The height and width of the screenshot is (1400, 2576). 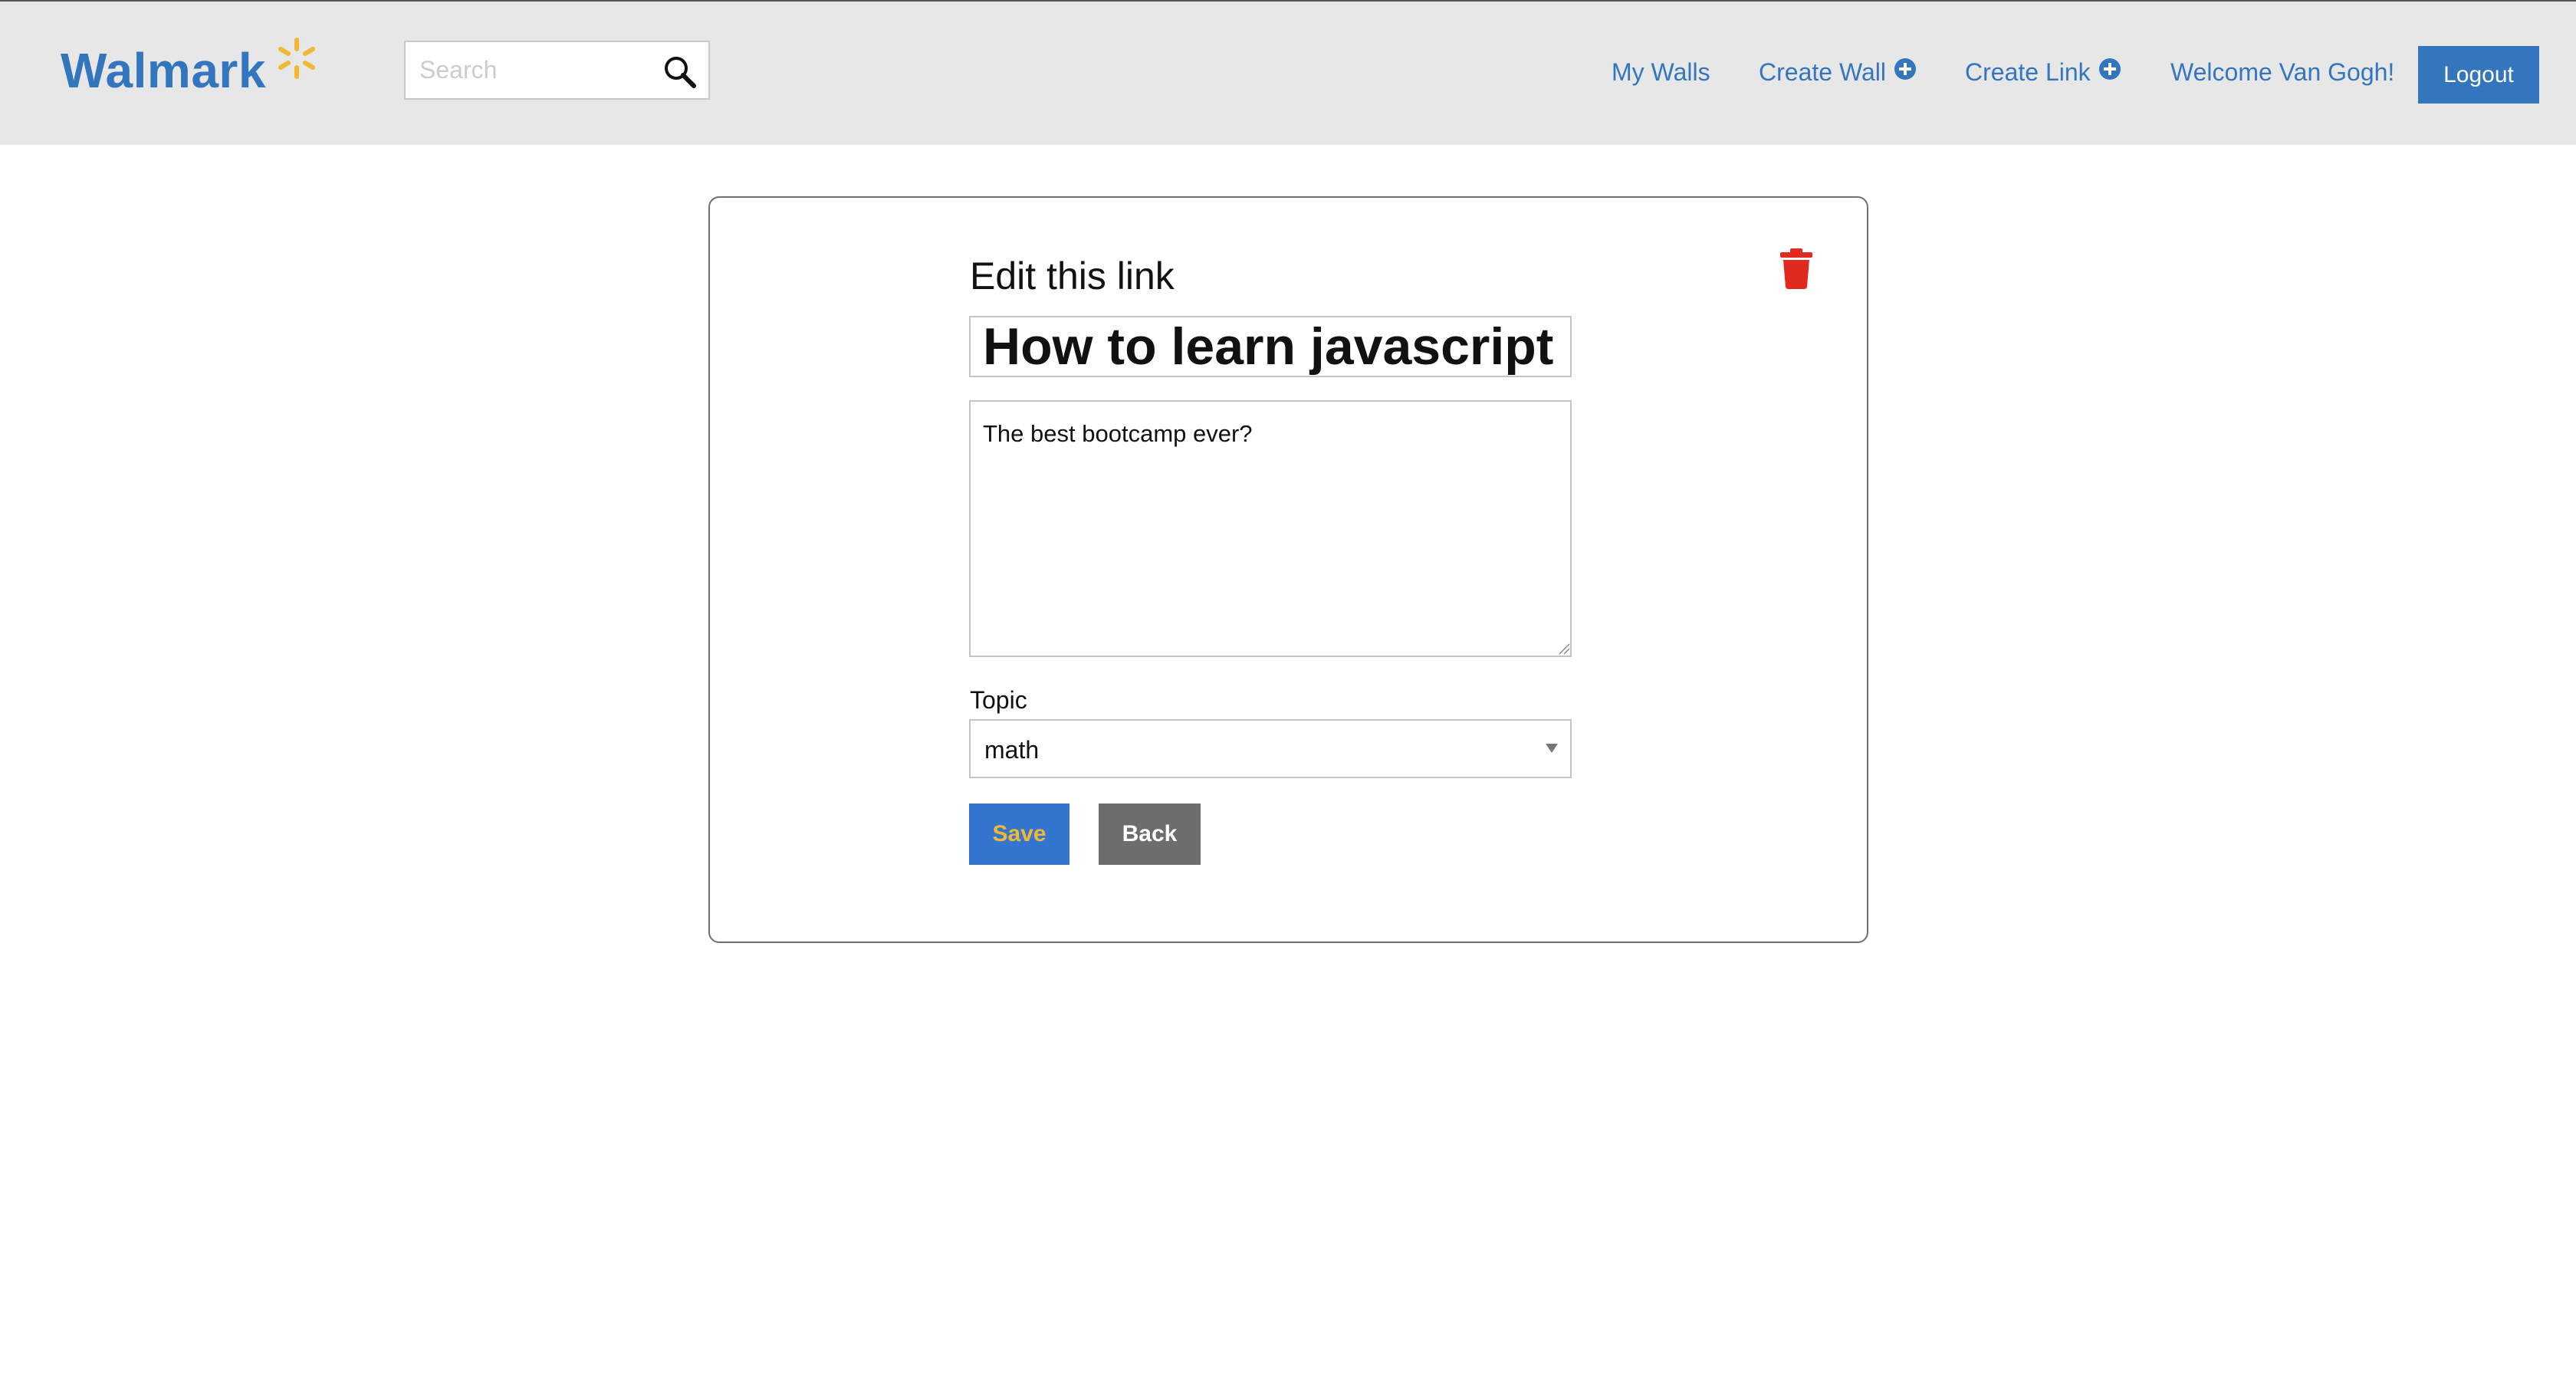 I want to click on logout-button: Logout, so click(x=2479, y=75).